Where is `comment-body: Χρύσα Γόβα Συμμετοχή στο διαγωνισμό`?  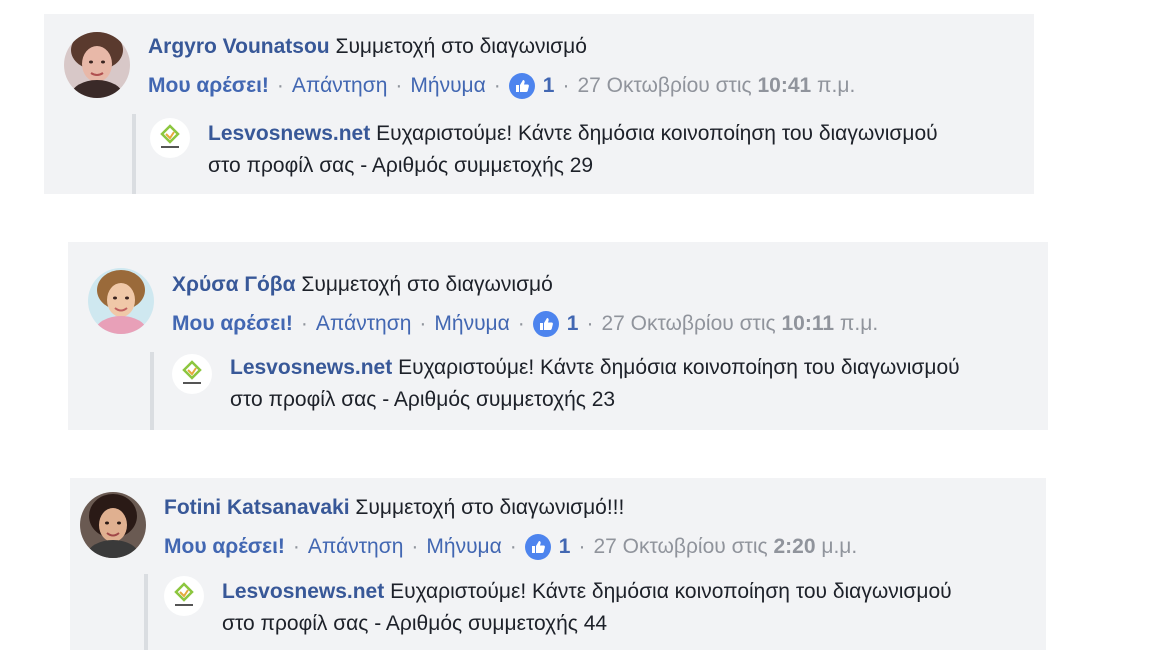
comment-body: Χρύσα Γόβα Συμμετοχή στο διαγωνισμό is located at coordinates (362, 285).